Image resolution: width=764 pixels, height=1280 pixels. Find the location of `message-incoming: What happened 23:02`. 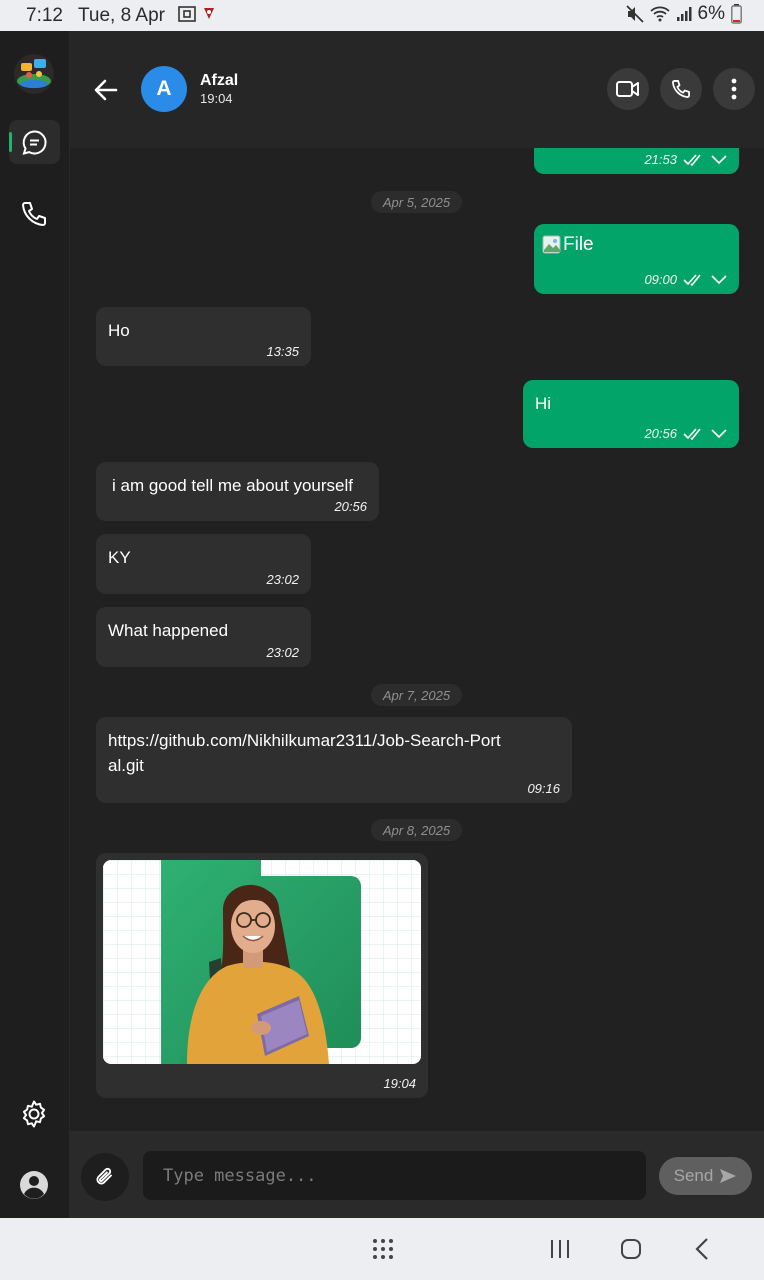

message-incoming: What happened 23:02 is located at coordinates (203, 637).